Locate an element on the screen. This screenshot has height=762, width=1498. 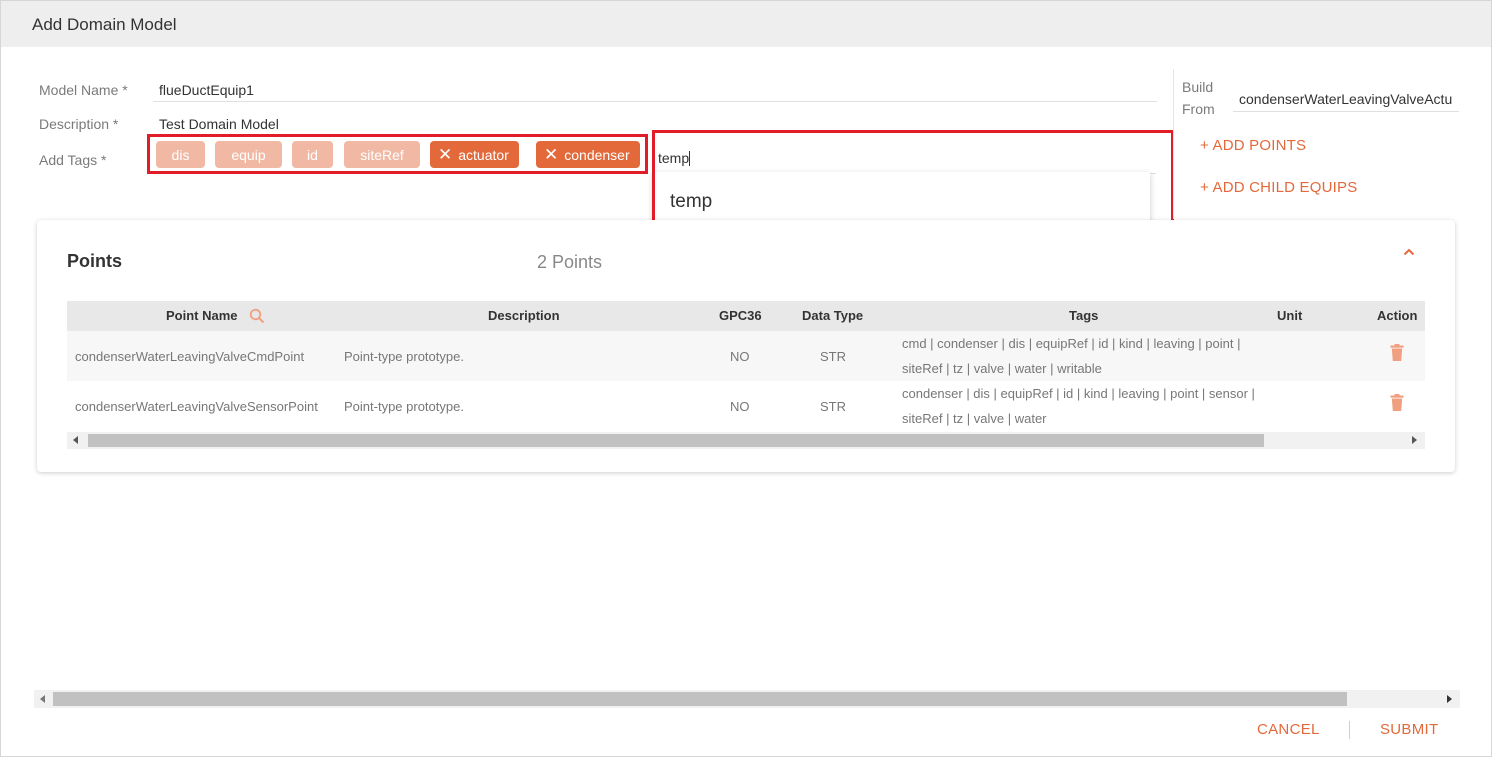
footer-separator is located at coordinates (1349, 730).